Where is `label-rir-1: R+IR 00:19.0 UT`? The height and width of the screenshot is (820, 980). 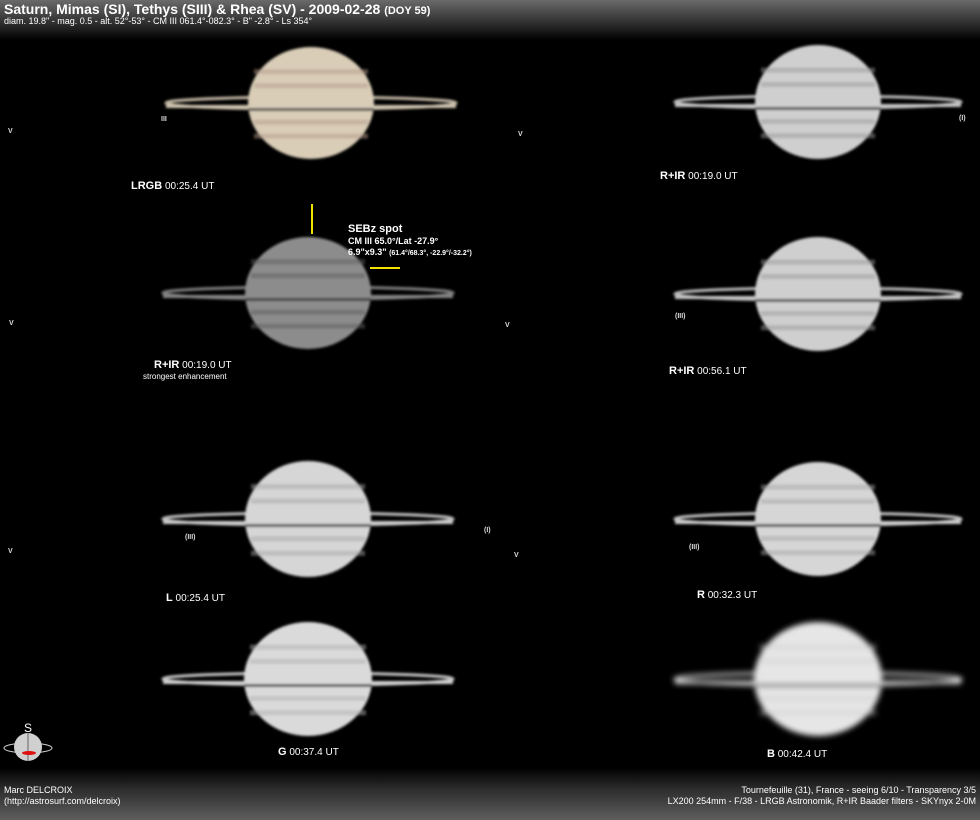 label-rir-1: R+IR 00:19.0 UT is located at coordinates (699, 176).